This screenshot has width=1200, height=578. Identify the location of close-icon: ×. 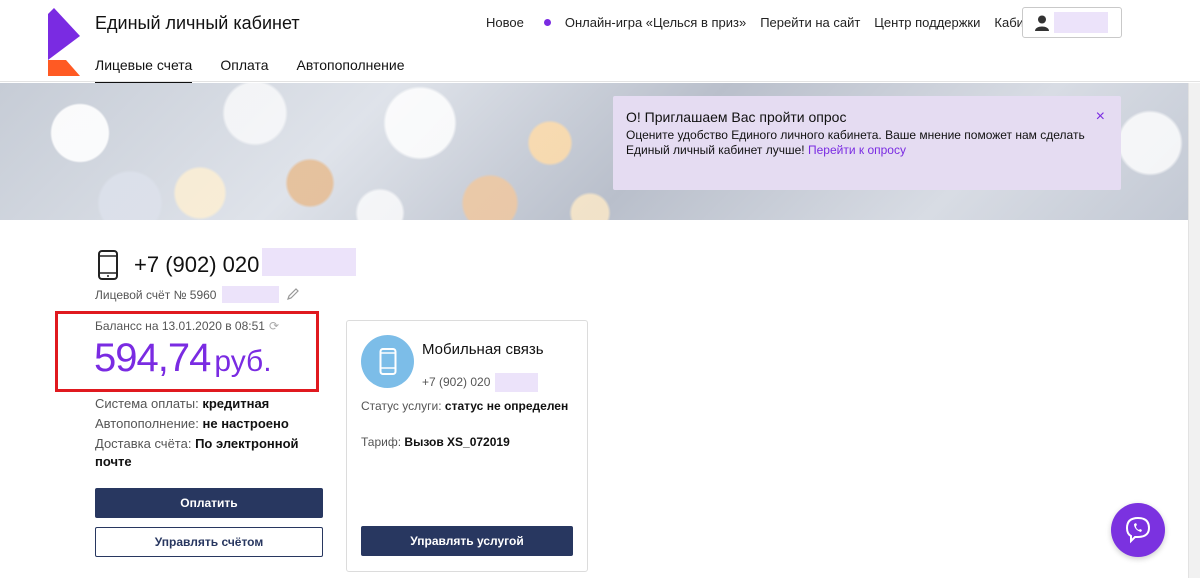
(1100, 117).